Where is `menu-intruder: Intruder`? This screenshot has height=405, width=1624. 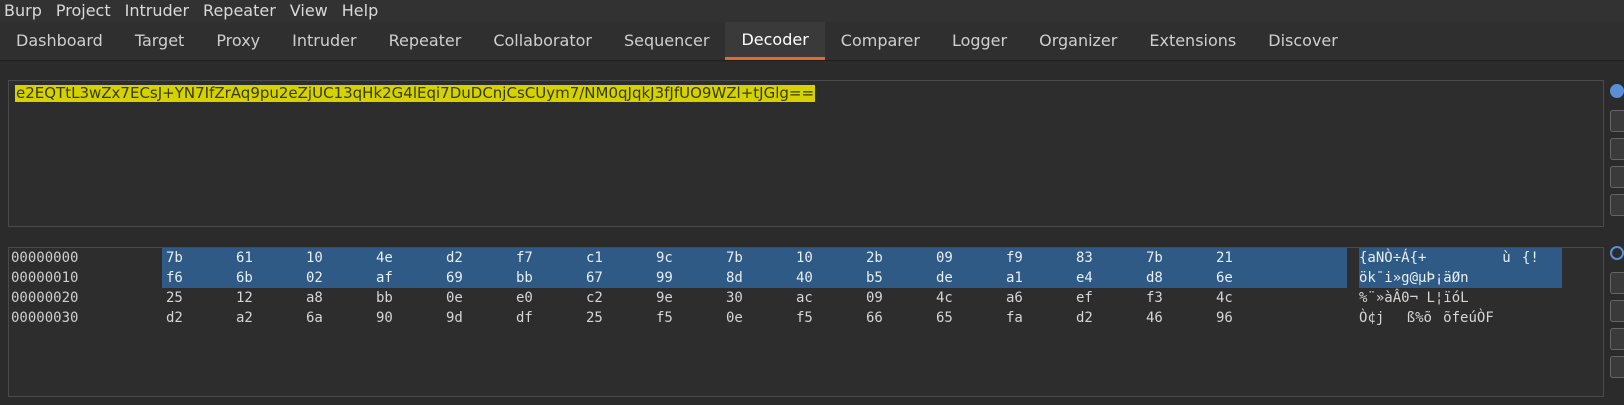 menu-intruder: Intruder is located at coordinates (157, 11).